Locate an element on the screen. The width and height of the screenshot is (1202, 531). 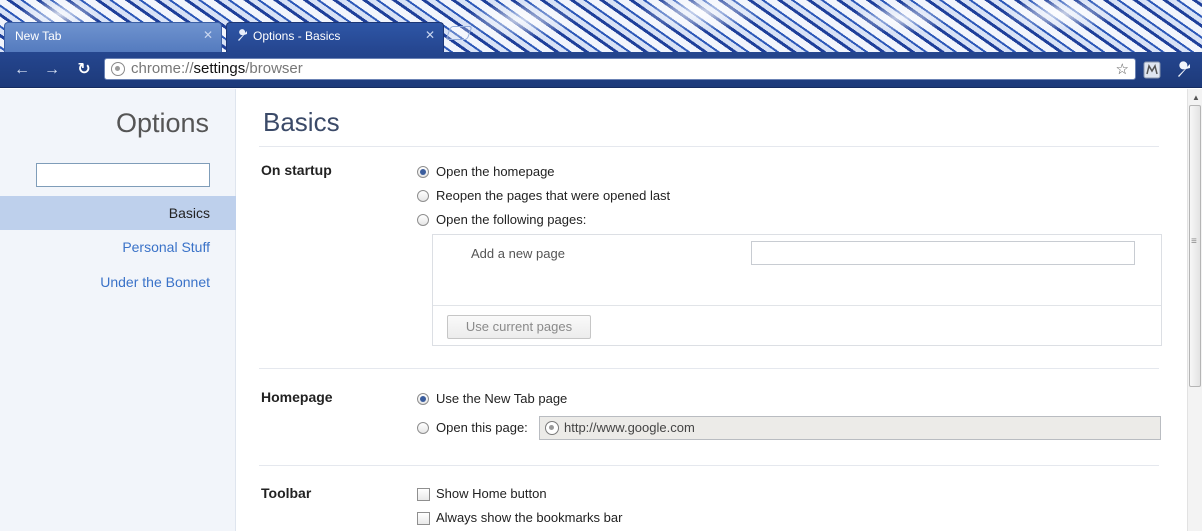
vertical-scrollbar: ▲ is located at coordinates (1194, 310).